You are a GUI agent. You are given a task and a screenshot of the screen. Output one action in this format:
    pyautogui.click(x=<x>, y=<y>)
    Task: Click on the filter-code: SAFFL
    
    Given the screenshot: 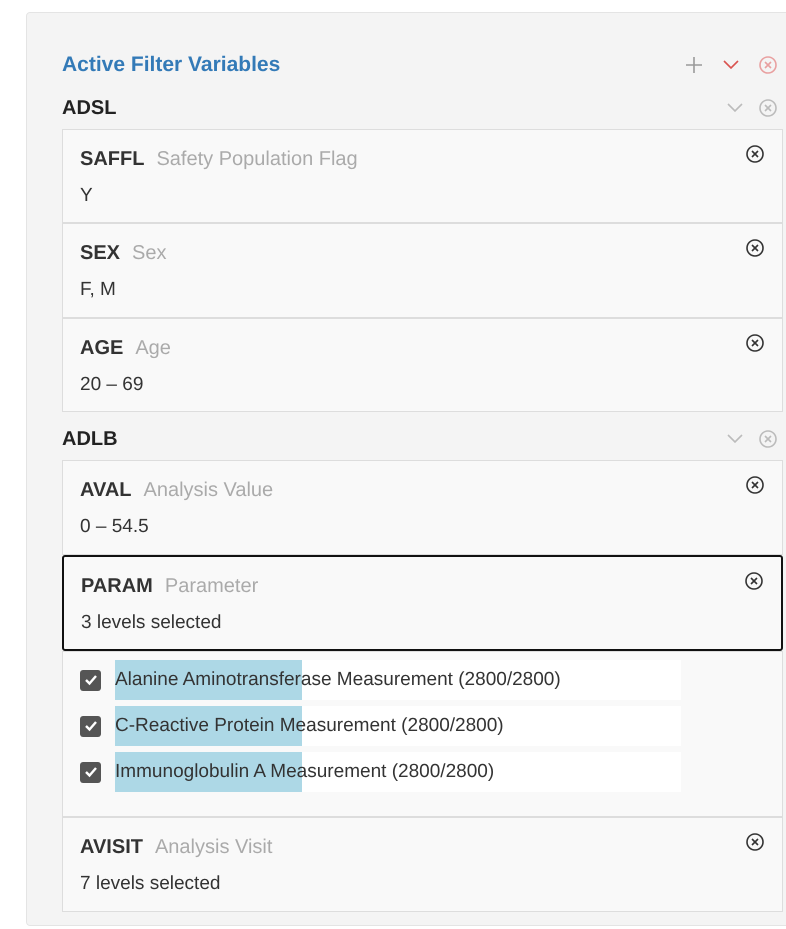 What is the action you would take?
    pyautogui.click(x=112, y=159)
    